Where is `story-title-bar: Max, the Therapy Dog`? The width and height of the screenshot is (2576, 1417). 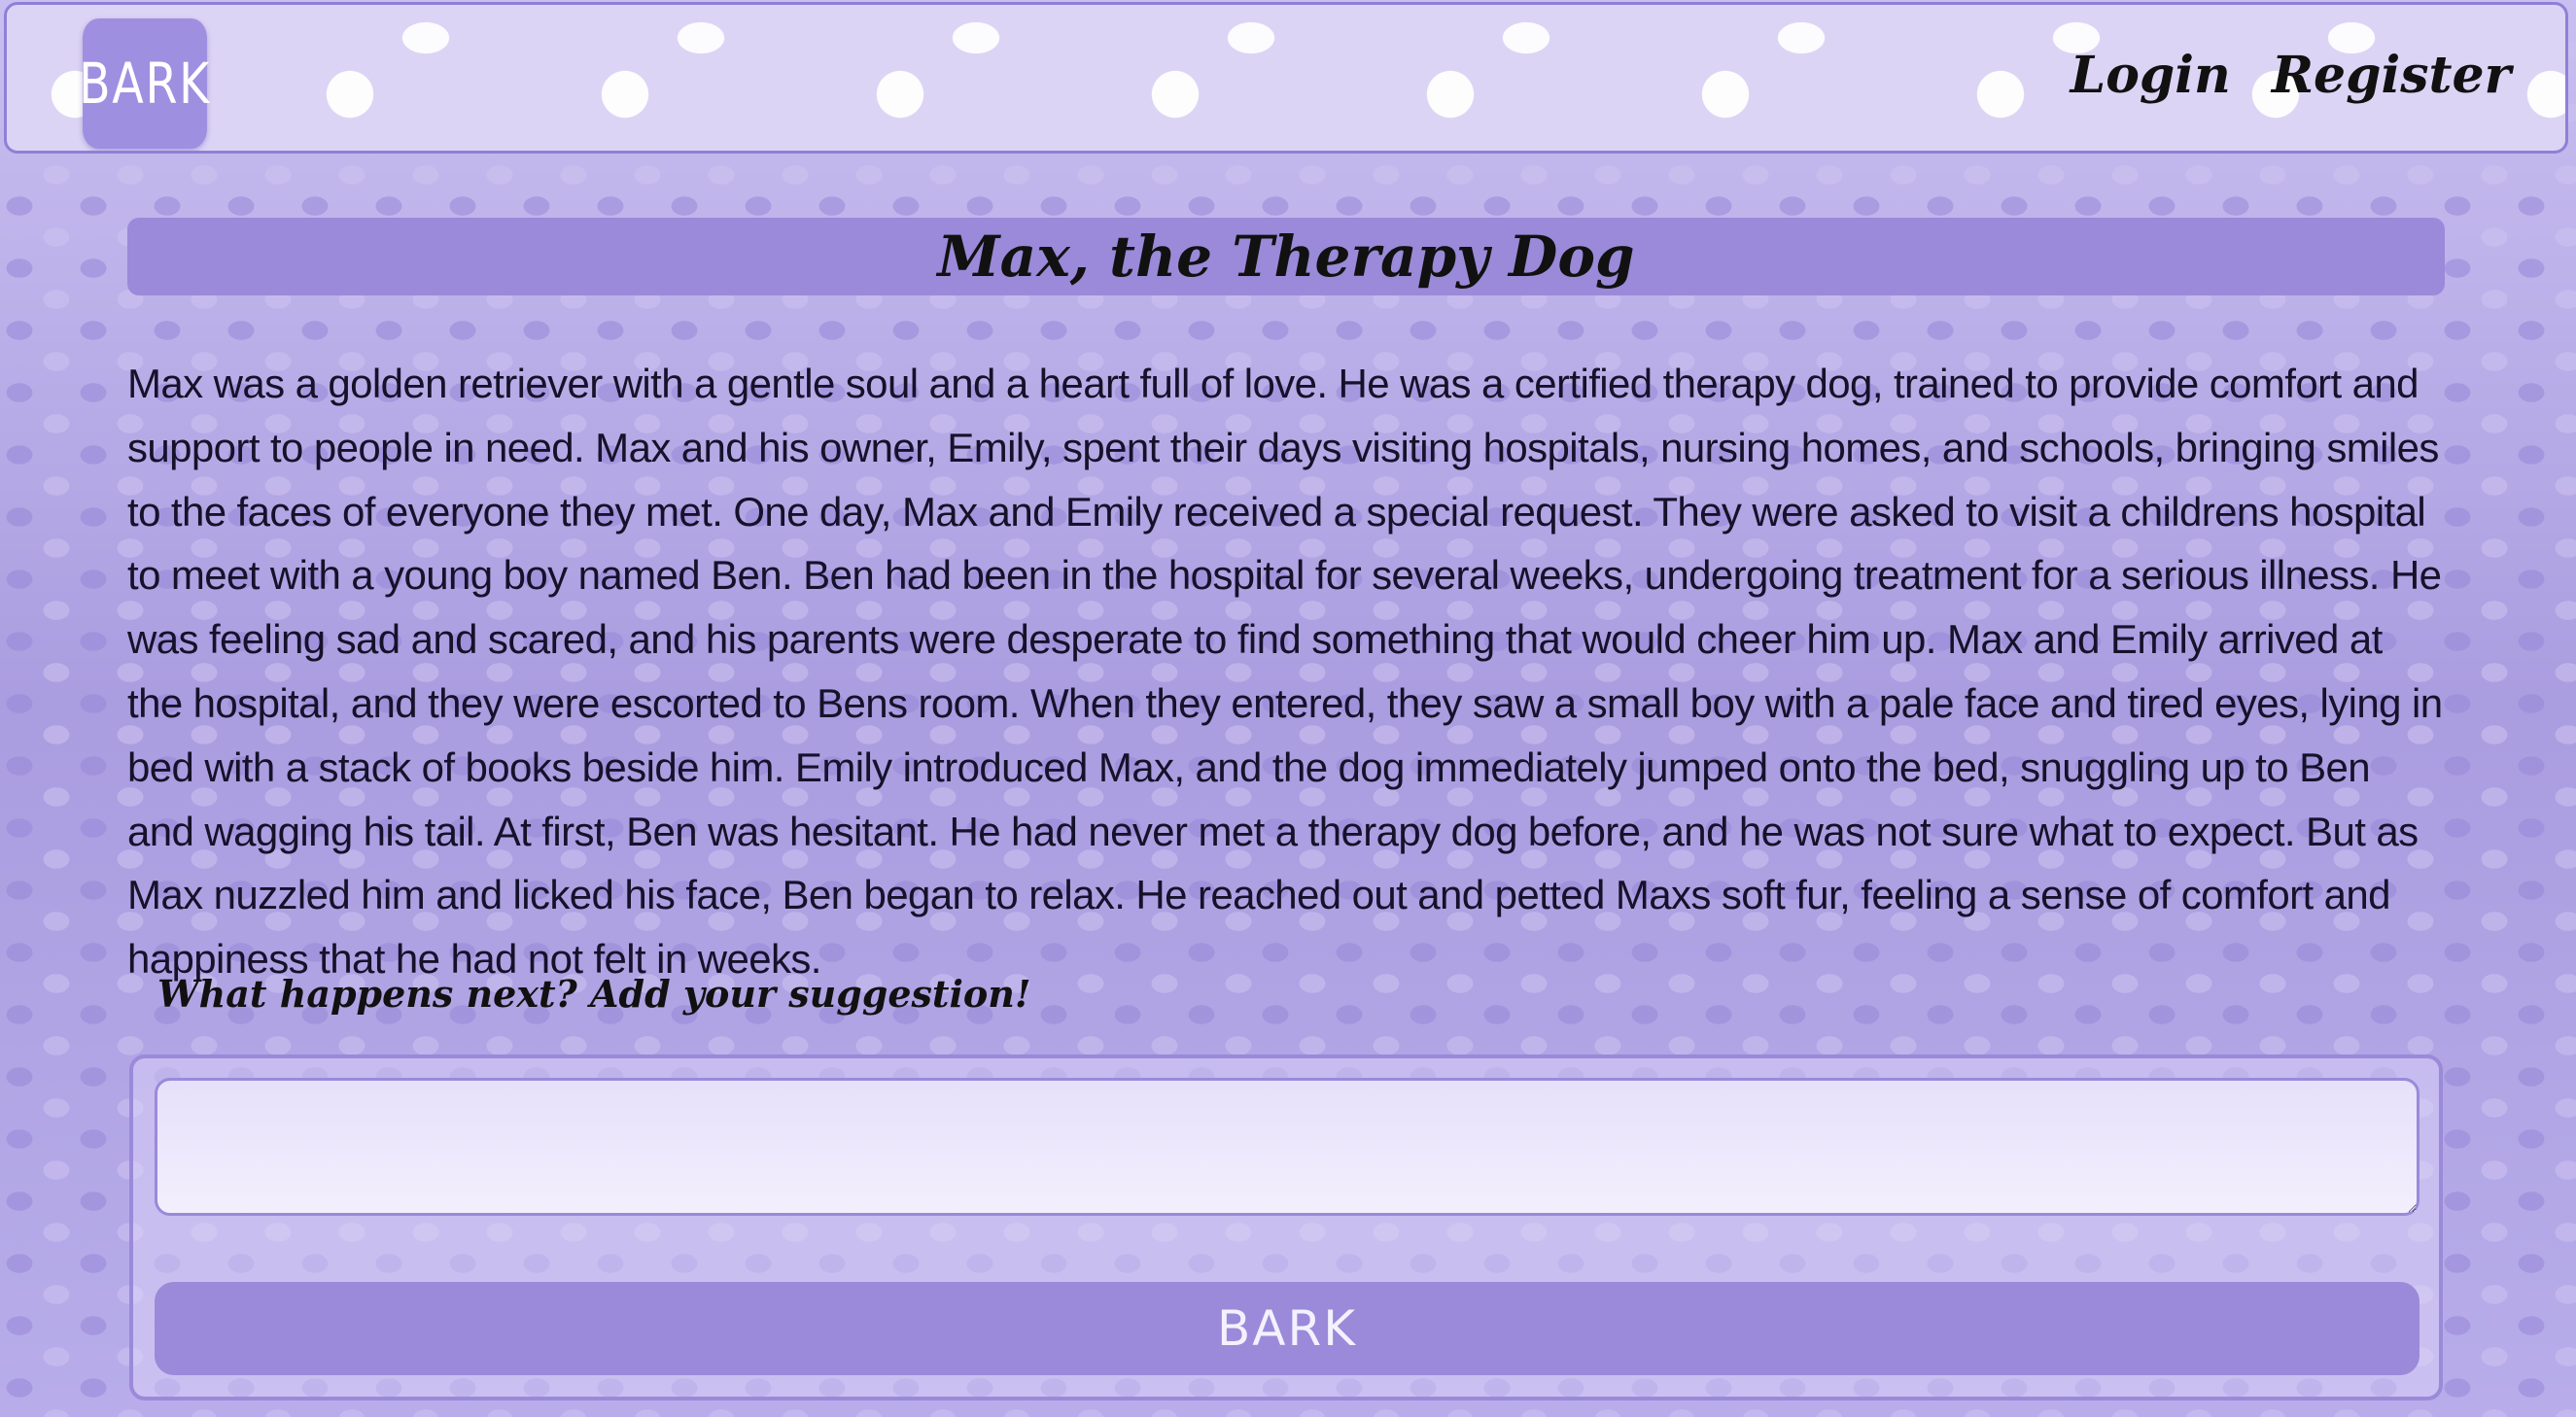 story-title-bar: Max, the Therapy Dog is located at coordinates (1286, 256).